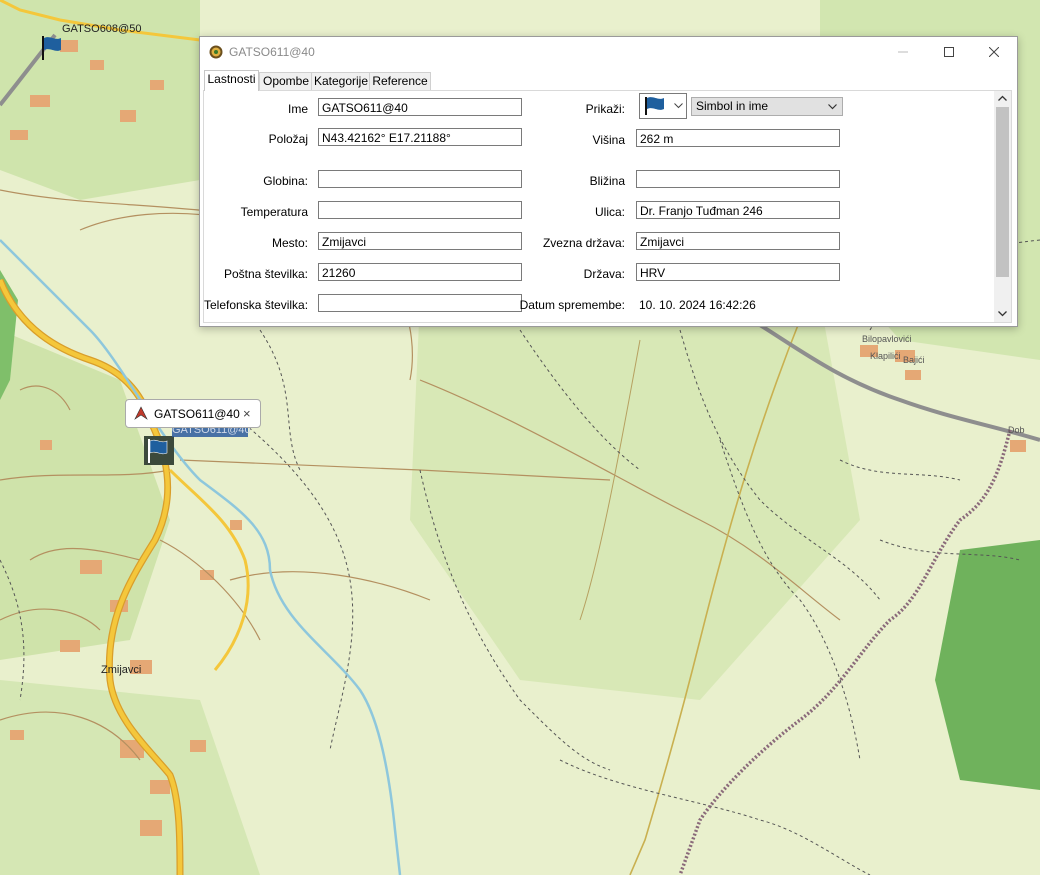  Describe the element at coordinates (101, 29) in the screenshot. I see `waypoint-label-608: GATSO608@50` at that location.